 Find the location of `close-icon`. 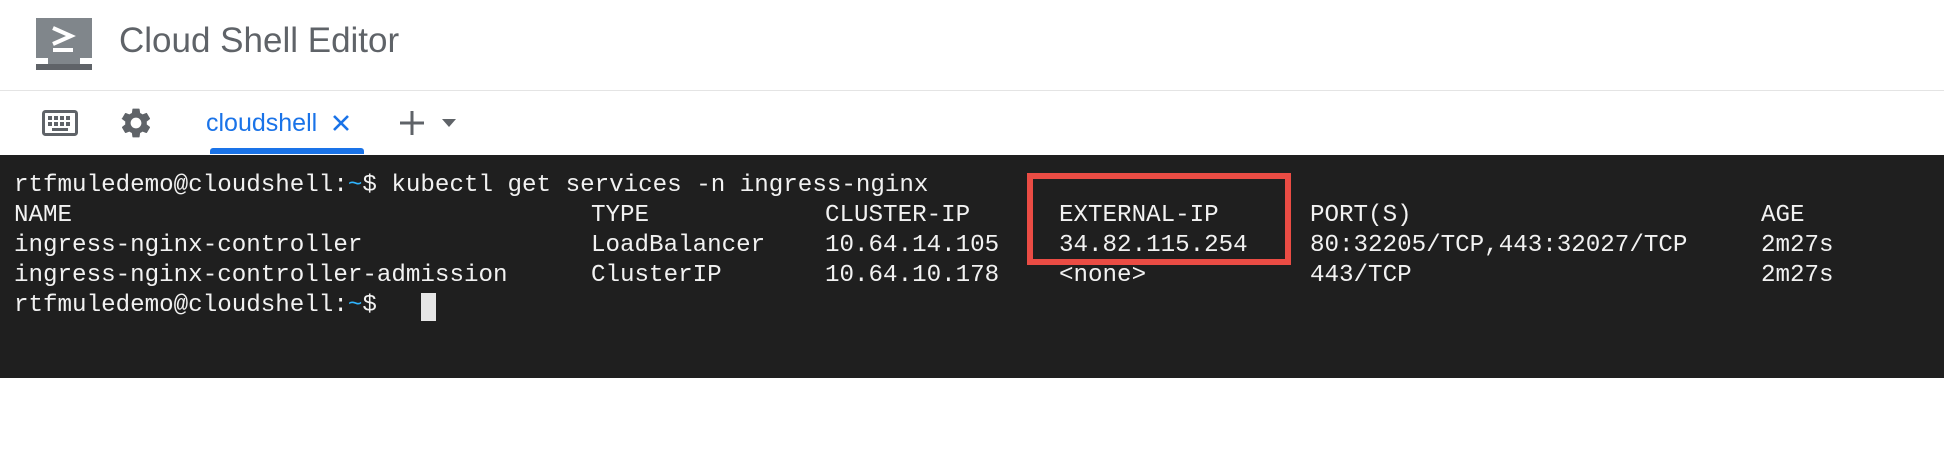

close-icon is located at coordinates (341, 123).